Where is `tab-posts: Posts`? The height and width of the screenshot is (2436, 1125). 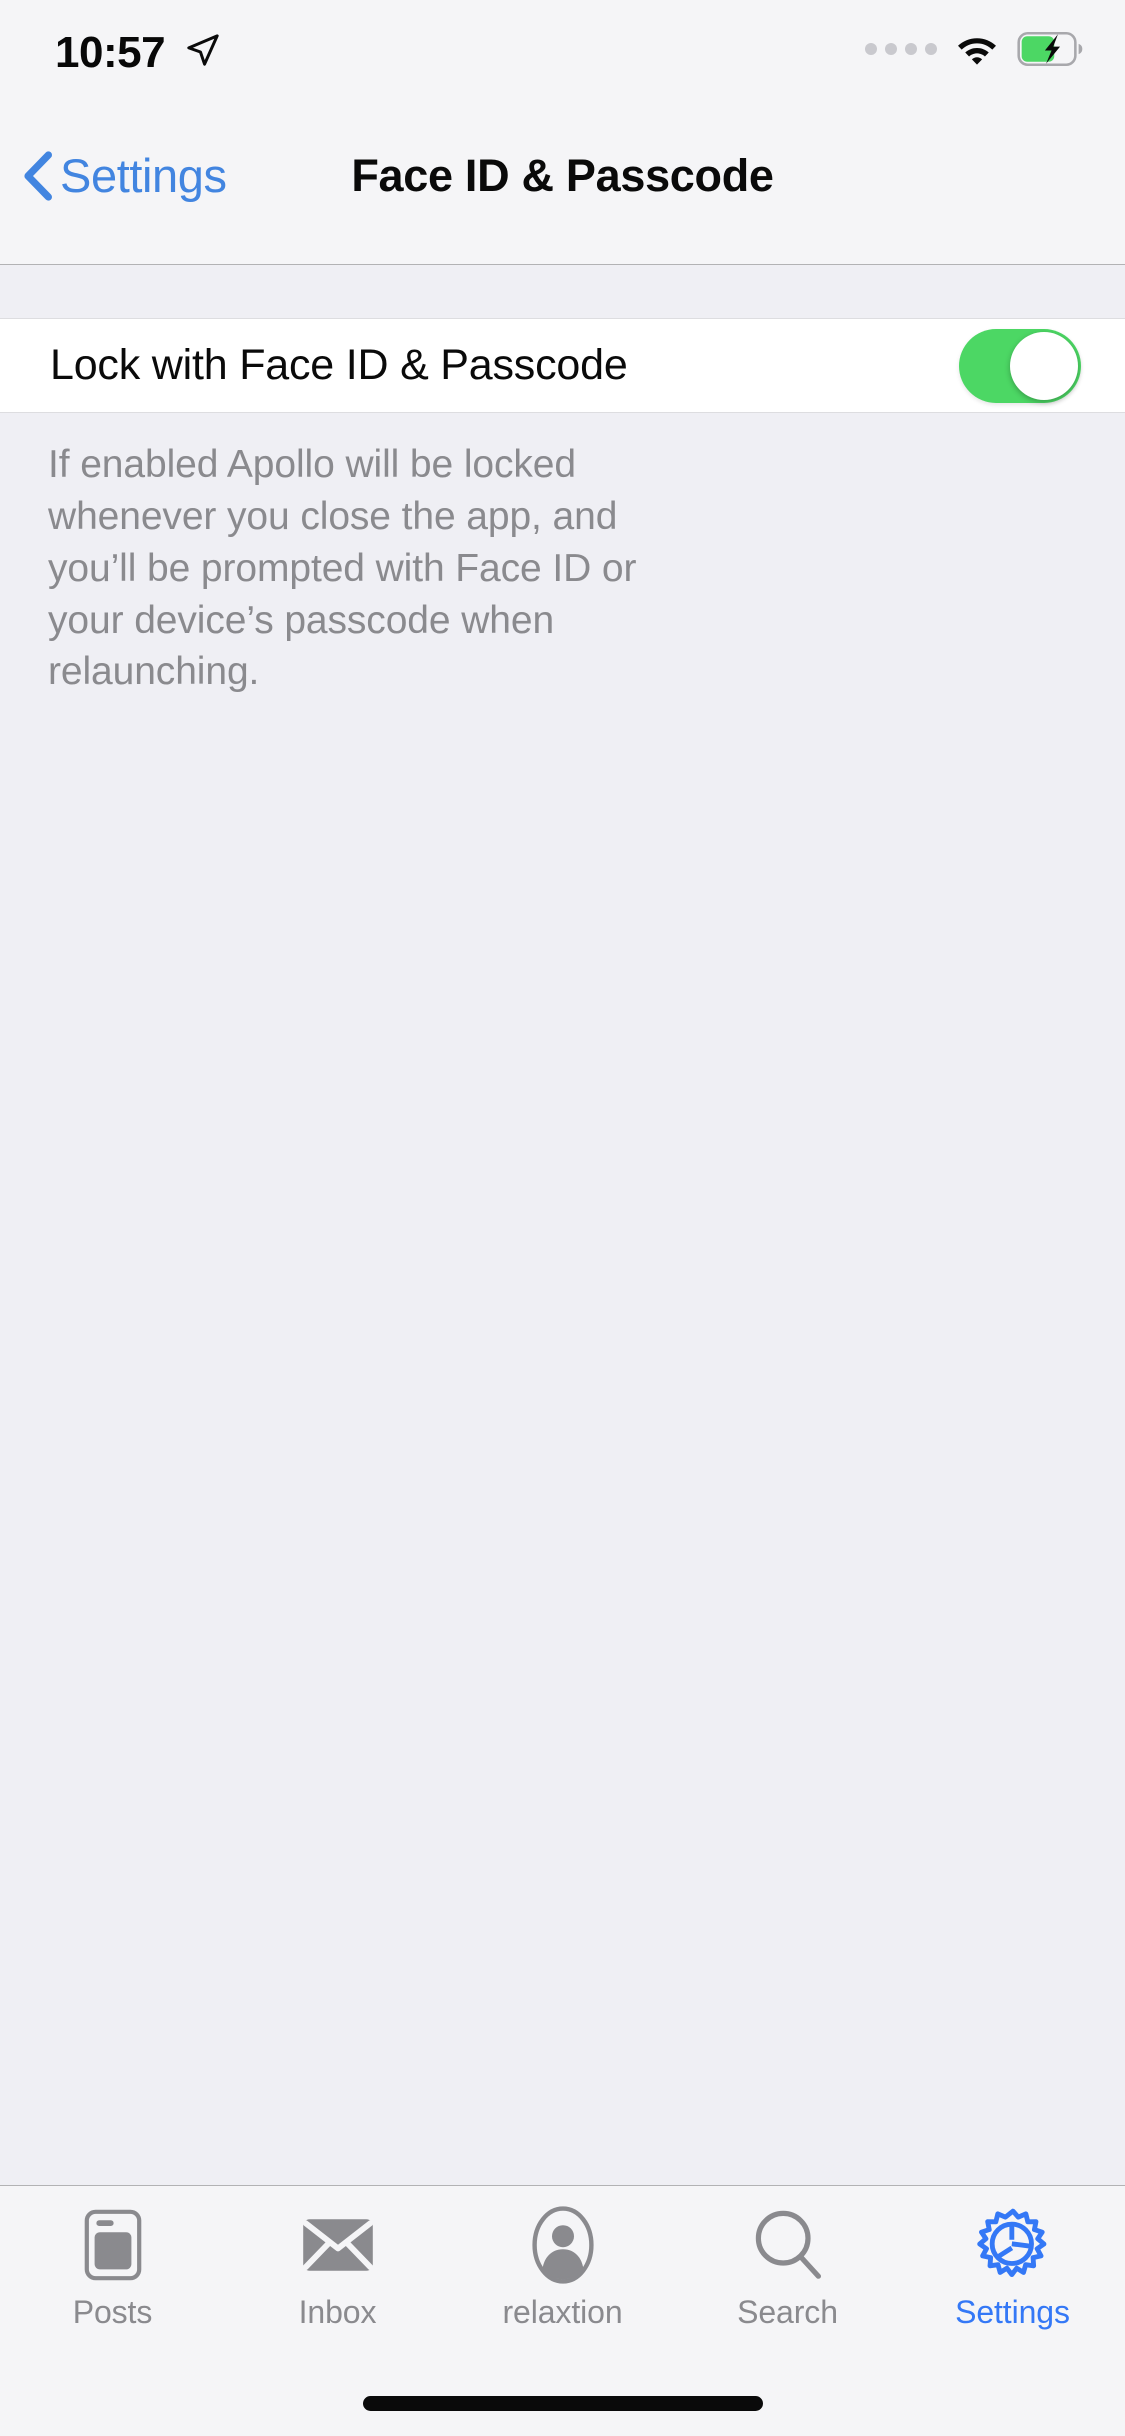 tab-posts: Posts is located at coordinates (112, 2269).